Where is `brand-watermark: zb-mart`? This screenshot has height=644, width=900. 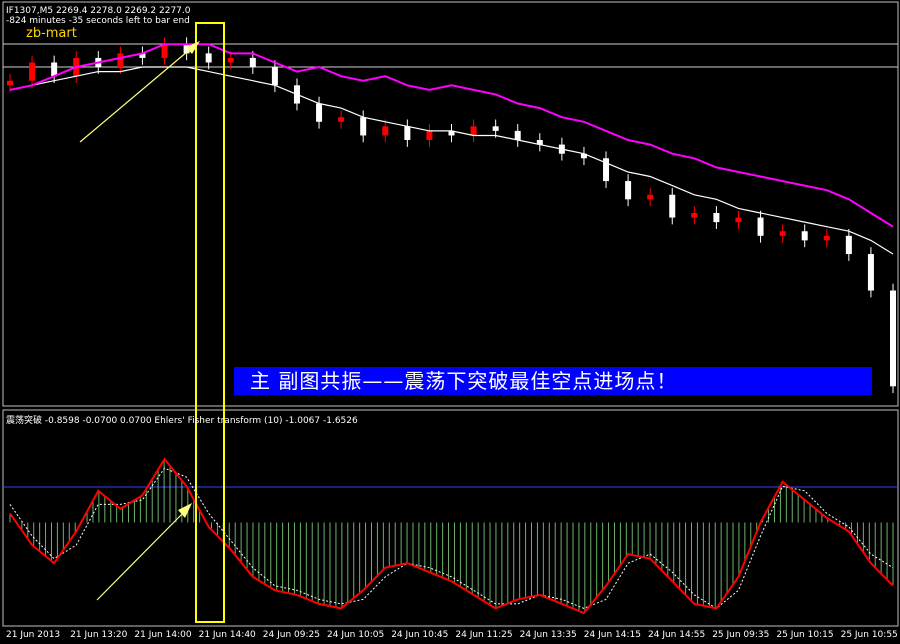 brand-watermark: zb-mart is located at coordinates (51, 33).